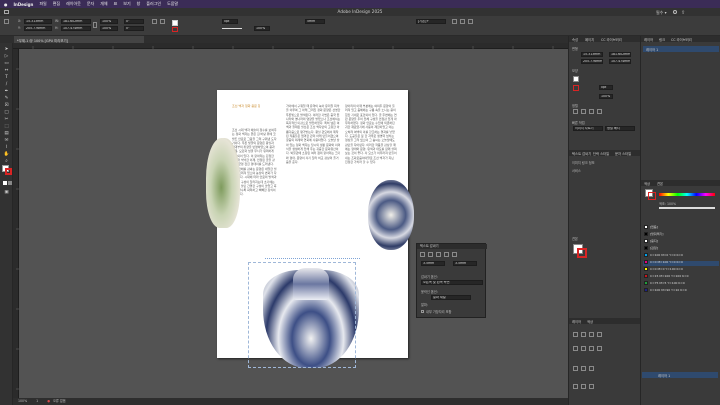  What do you see at coordinates (681, 234) in the screenshot?
I see `swatch-row: [맞춰찍기]` at bounding box center [681, 234].